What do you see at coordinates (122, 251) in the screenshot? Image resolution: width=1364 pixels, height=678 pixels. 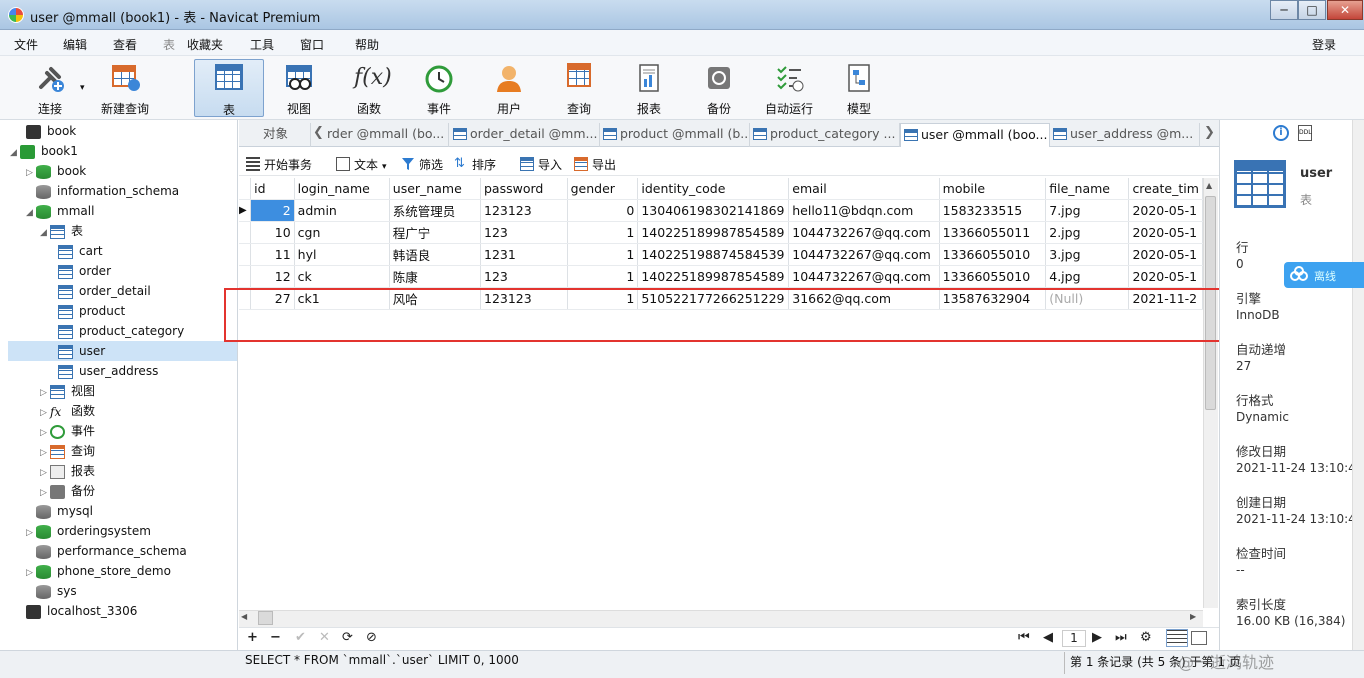 I see `tree-item-cart: cart` at bounding box center [122, 251].